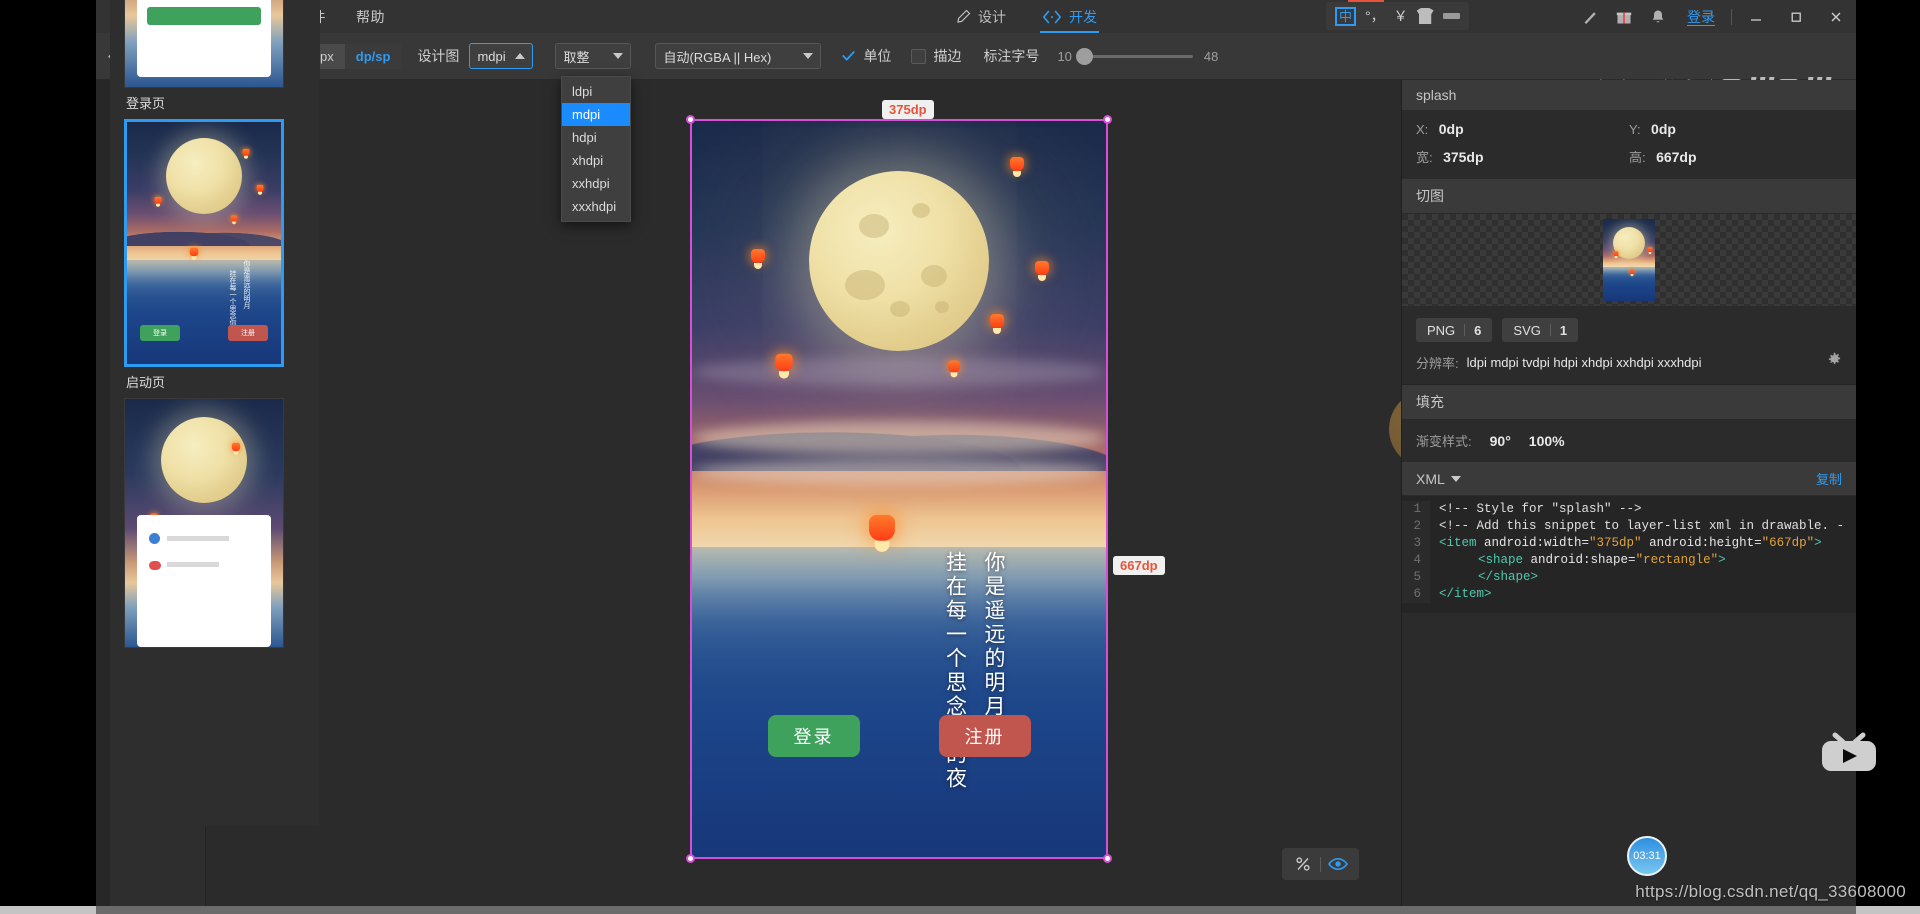  What do you see at coordinates (596, 114) in the screenshot?
I see `dpi-option-mdpi: mdpi` at bounding box center [596, 114].